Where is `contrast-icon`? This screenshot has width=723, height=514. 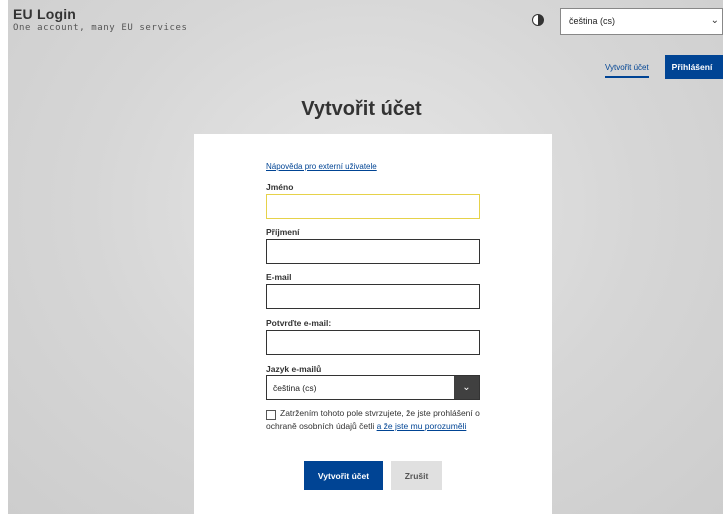
contrast-icon is located at coordinates (538, 20).